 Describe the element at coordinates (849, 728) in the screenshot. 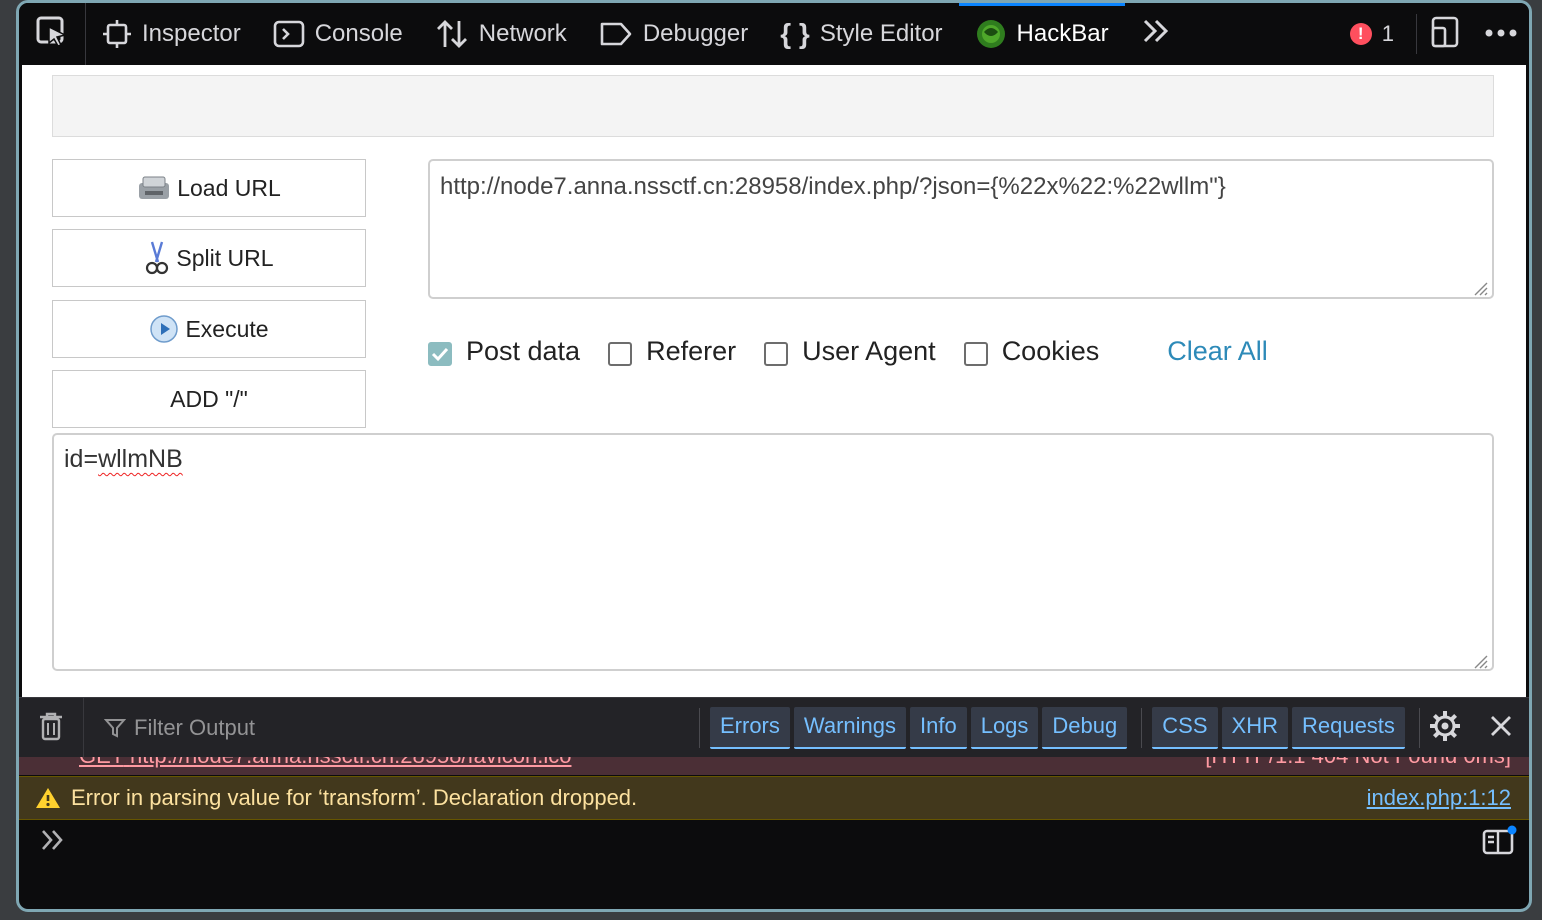

I see `filter-warnings: Warnings` at that location.